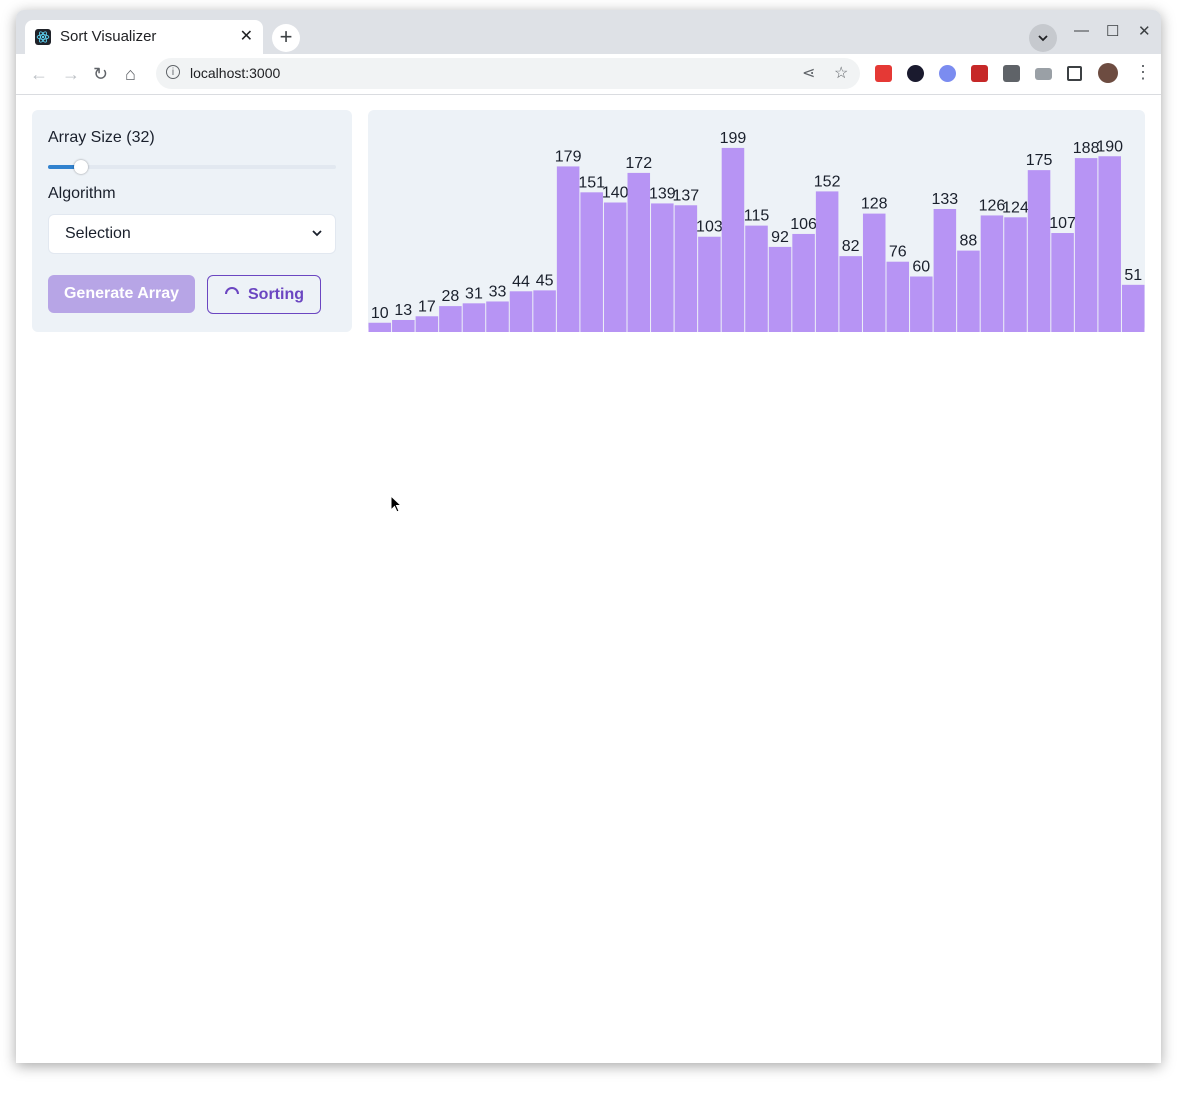 This screenshot has height=1095, width=1177. What do you see at coordinates (827, 181) in the screenshot?
I see `bar-label-19: 152` at bounding box center [827, 181].